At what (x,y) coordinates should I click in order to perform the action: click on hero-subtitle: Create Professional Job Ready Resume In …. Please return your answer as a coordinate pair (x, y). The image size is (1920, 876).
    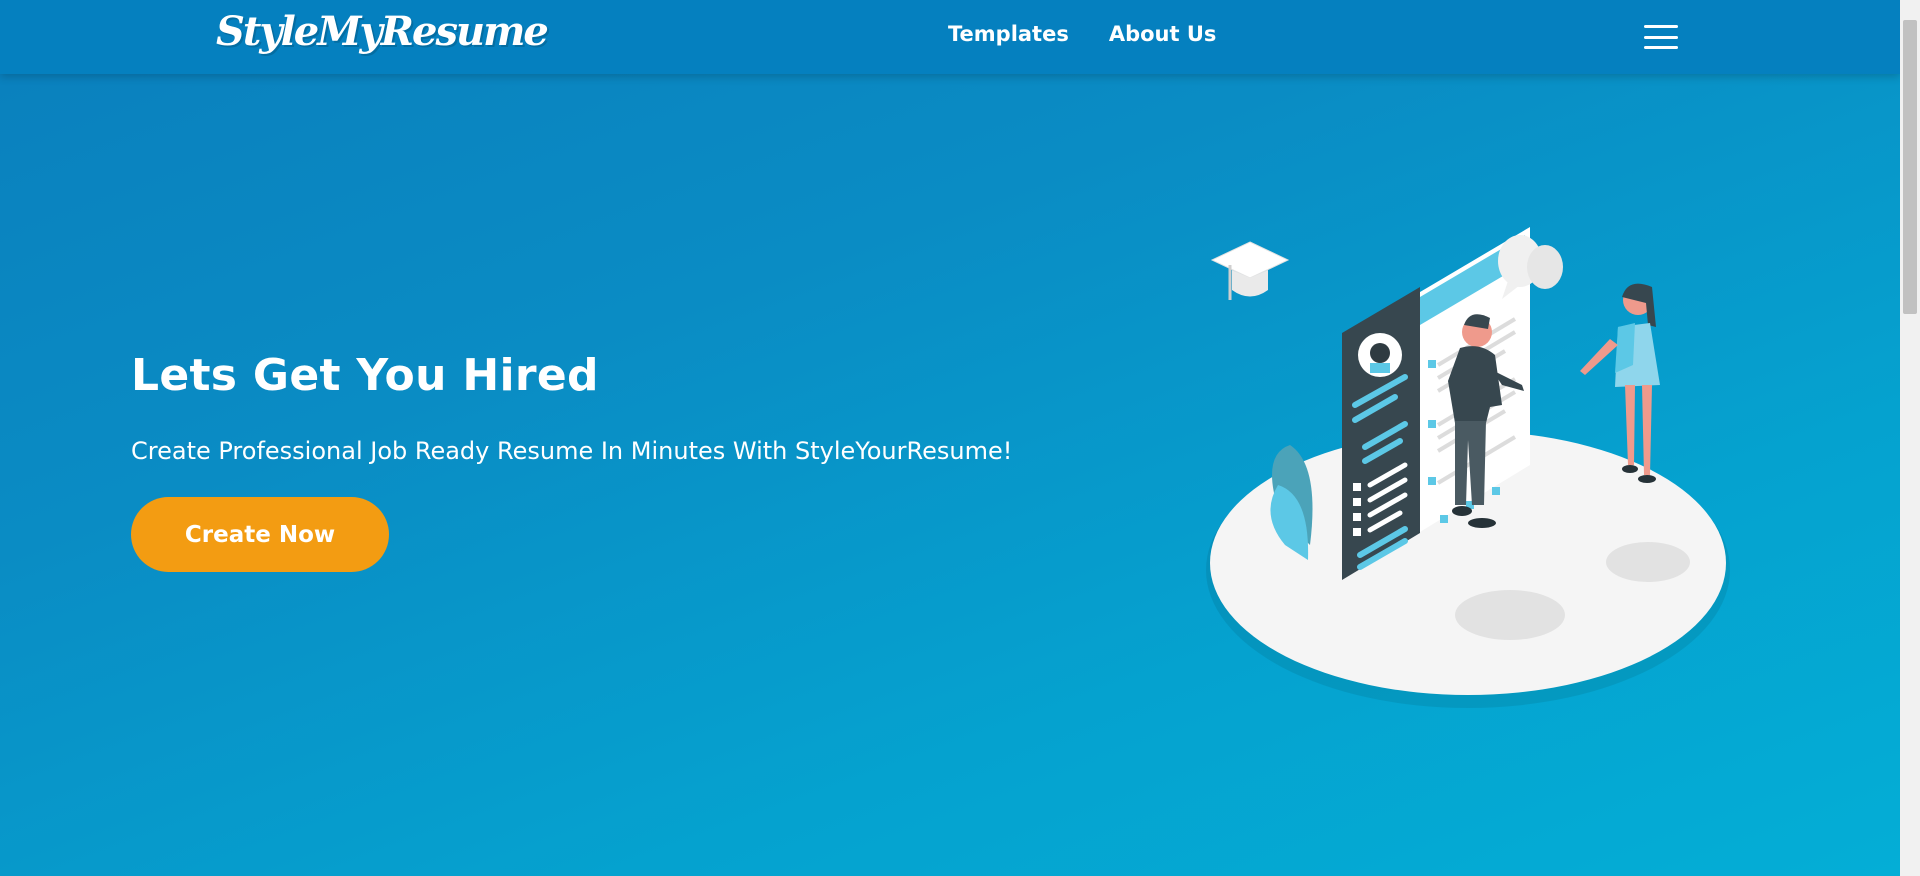
    Looking at the image, I should click on (572, 451).